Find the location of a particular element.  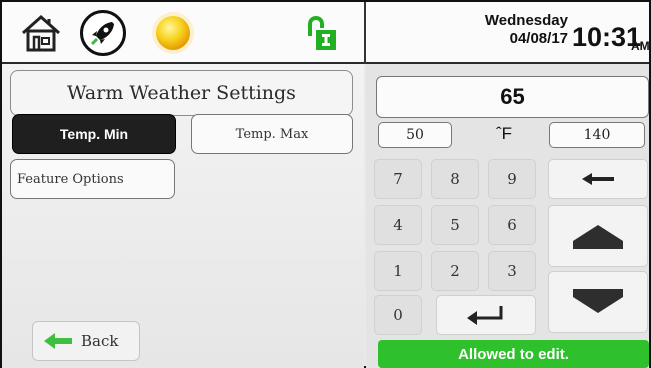

value-display: 65 is located at coordinates (512, 97).